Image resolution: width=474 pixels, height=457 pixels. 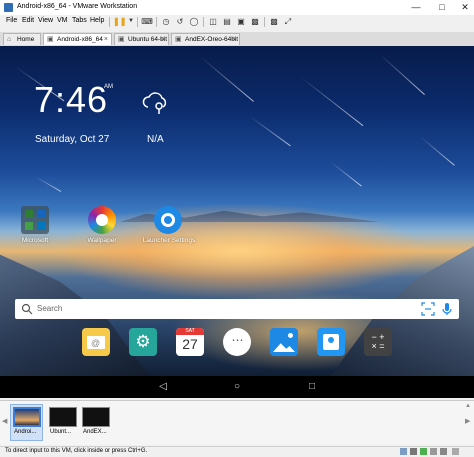 I want to click on weather-cloud-icon, so click(x=156, y=102).